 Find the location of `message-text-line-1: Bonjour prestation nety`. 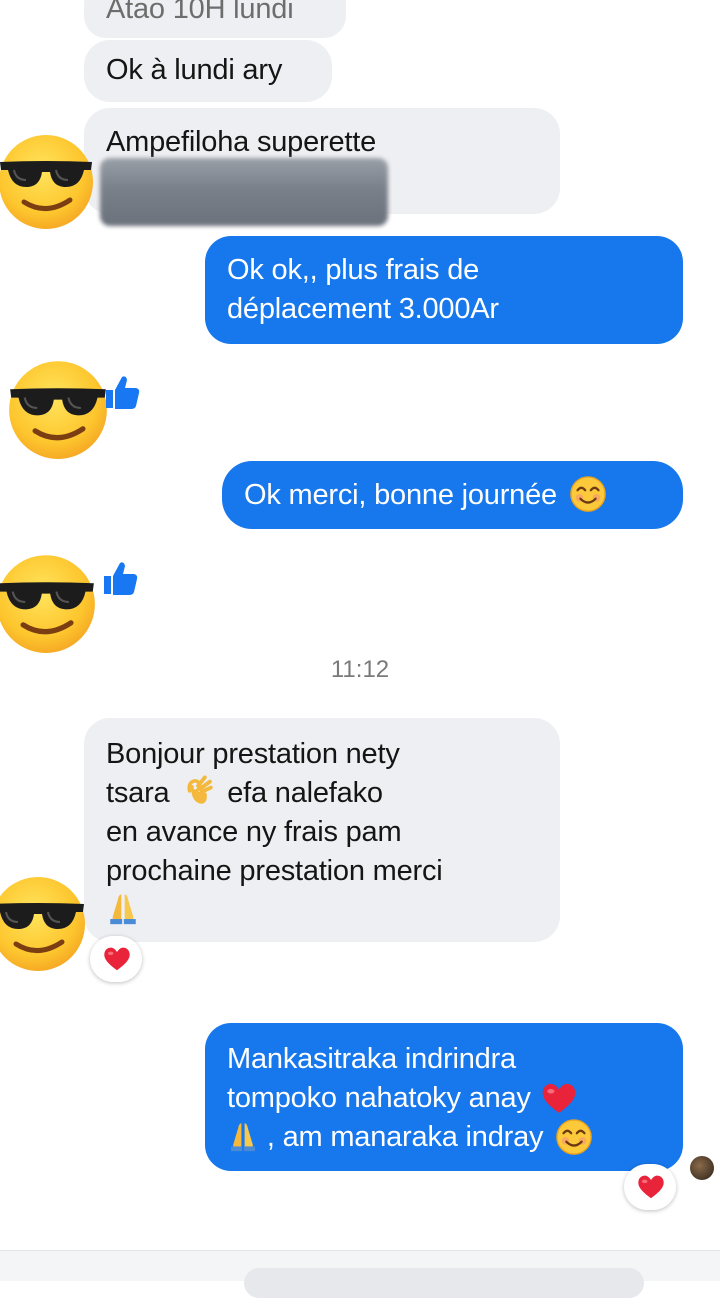

message-text-line-1: Bonjour prestation nety is located at coordinates (253, 754).